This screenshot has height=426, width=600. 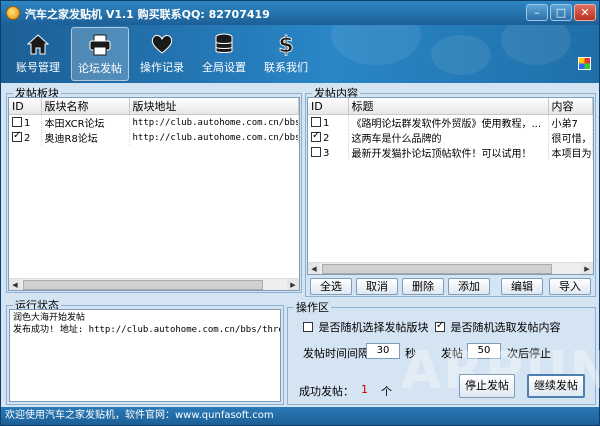 I want to click on random-content-option: 是否随机选取发帖内容, so click(x=498, y=327).